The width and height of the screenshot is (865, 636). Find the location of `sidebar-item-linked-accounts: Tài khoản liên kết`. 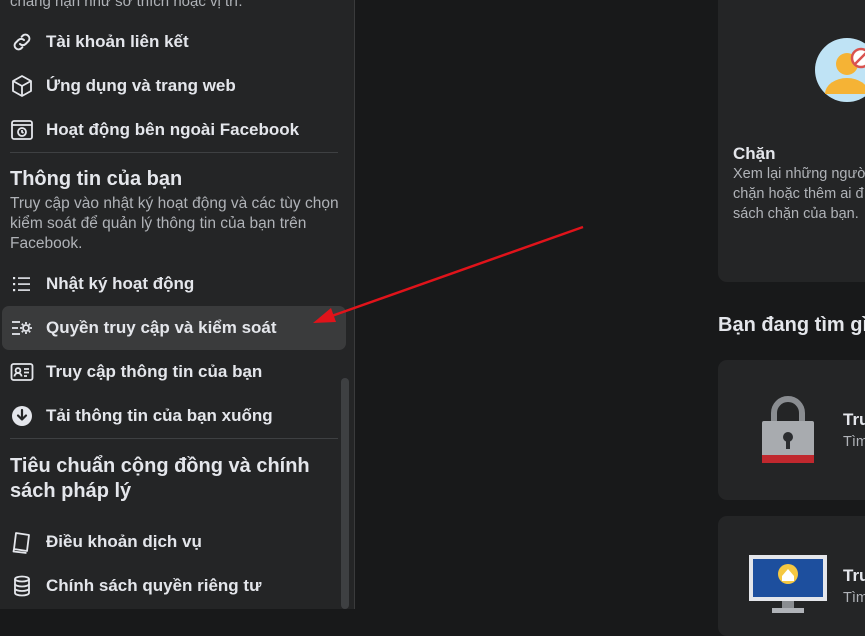

sidebar-item-linked-accounts: Tài khoản liên kết is located at coordinates (174, 42).